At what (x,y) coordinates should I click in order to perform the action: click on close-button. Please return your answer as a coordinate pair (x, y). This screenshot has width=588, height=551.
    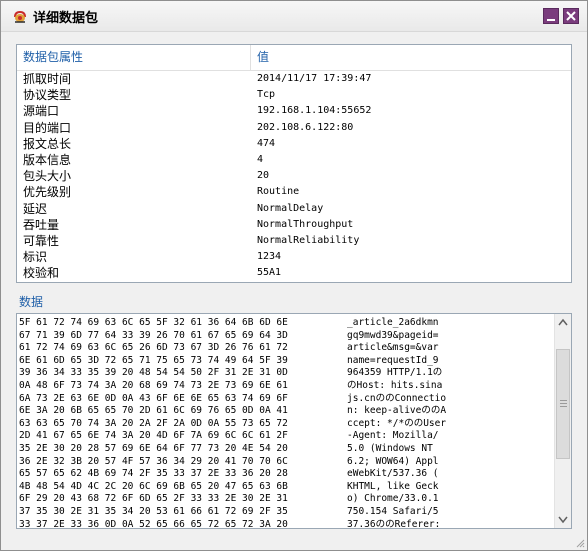
    Looking at the image, I should click on (571, 16).